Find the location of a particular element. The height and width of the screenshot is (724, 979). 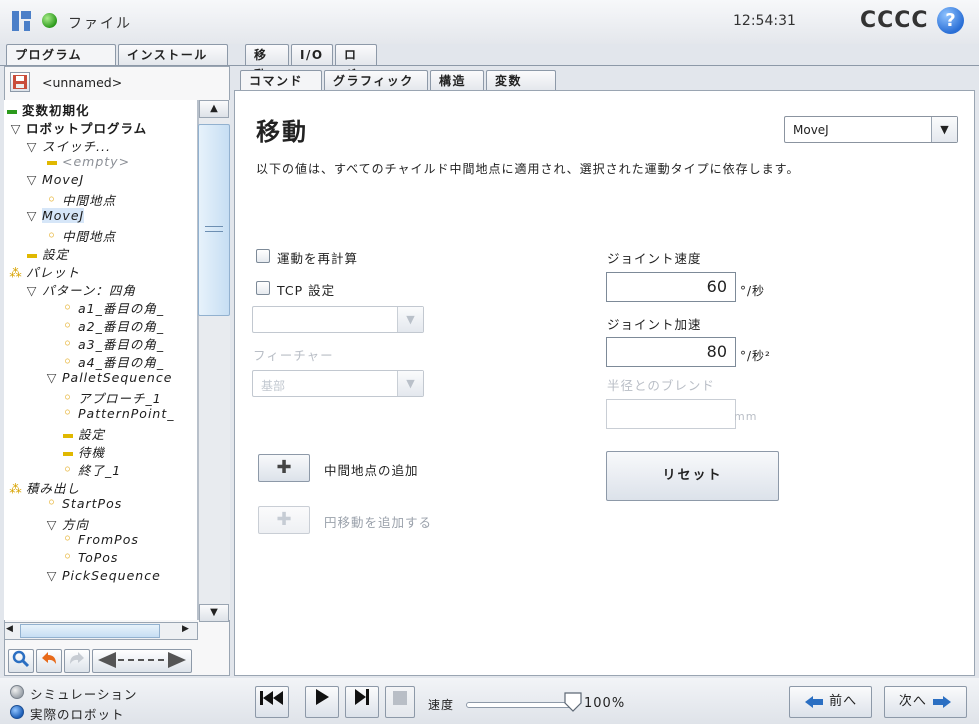

speed-slider-knob is located at coordinates (573, 702).